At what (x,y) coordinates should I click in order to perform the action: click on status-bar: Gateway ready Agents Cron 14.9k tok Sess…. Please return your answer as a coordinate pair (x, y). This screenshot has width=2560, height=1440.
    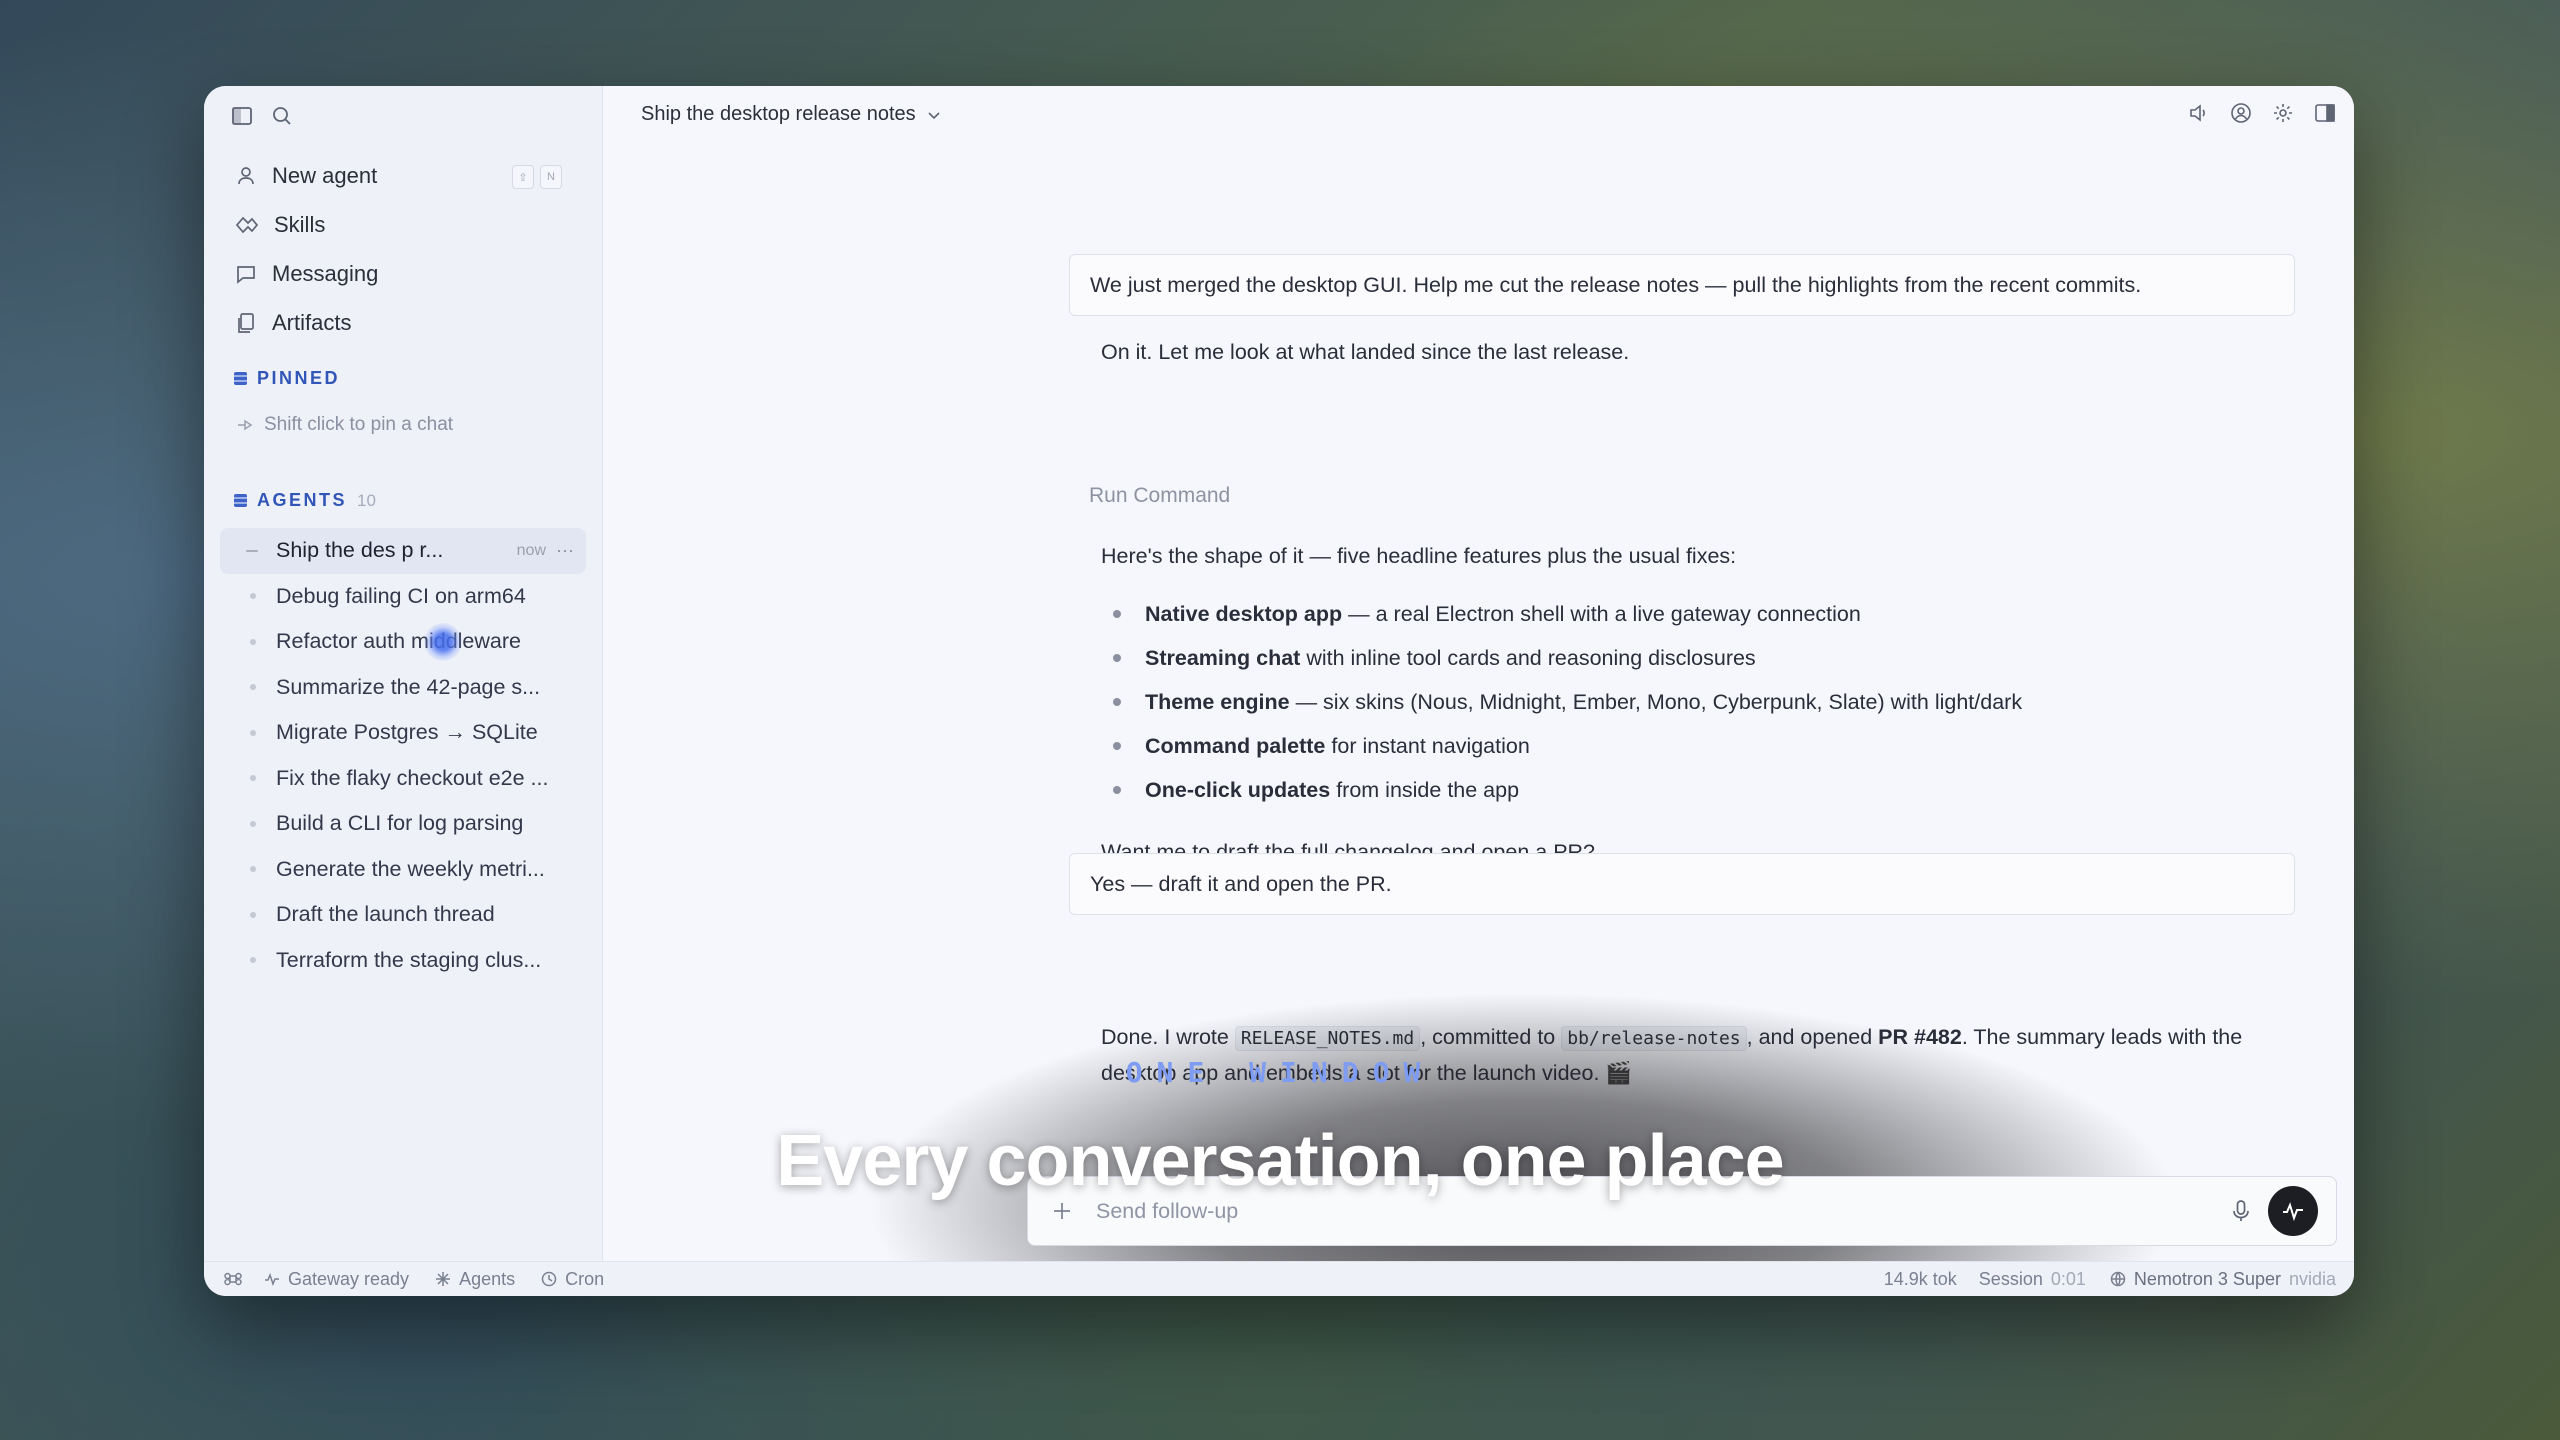
    Looking at the image, I should click on (1279, 1278).